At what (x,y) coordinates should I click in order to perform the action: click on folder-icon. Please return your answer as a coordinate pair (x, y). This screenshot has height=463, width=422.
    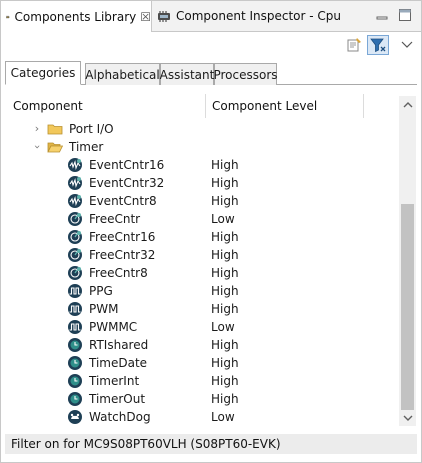
    Looking at the image, I should click on (55, 129).